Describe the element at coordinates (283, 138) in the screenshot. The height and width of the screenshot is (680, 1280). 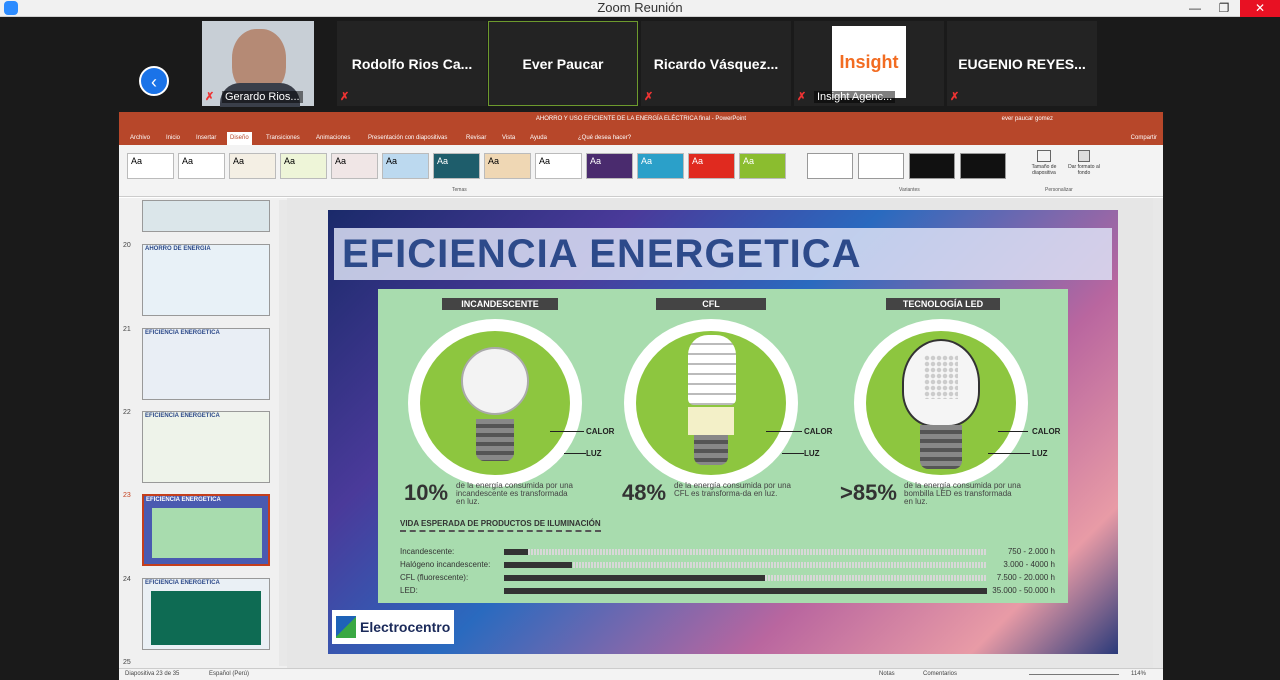
I see `tab-transiciones: Transiciones` at that location.